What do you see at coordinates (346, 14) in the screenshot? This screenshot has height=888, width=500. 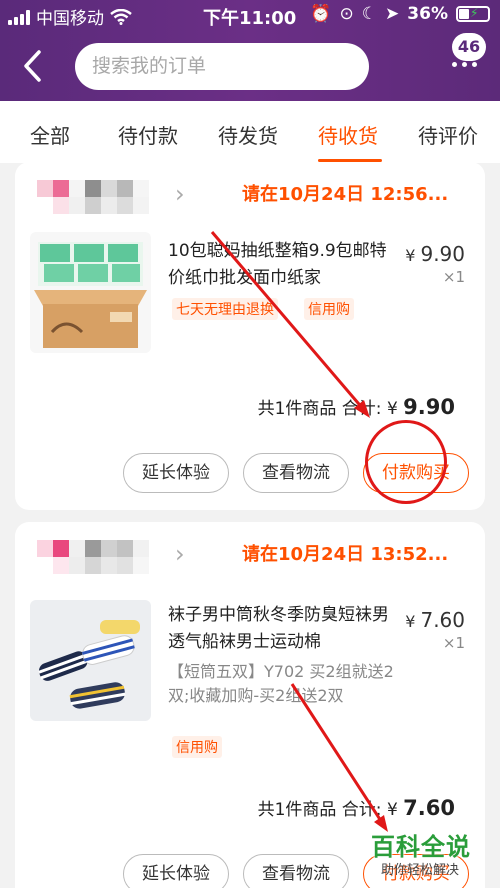 I see `rotation-lock-icon: ⊙` at bounding box center [346, 14].